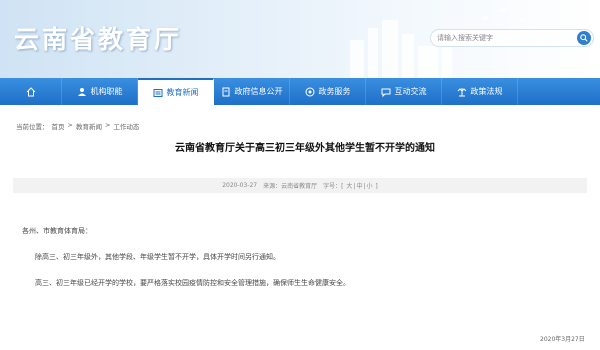 This screenshot has width=600, height=350. I want to click on nav-item-gov-info: 政府信息公开, so click(252, 91).